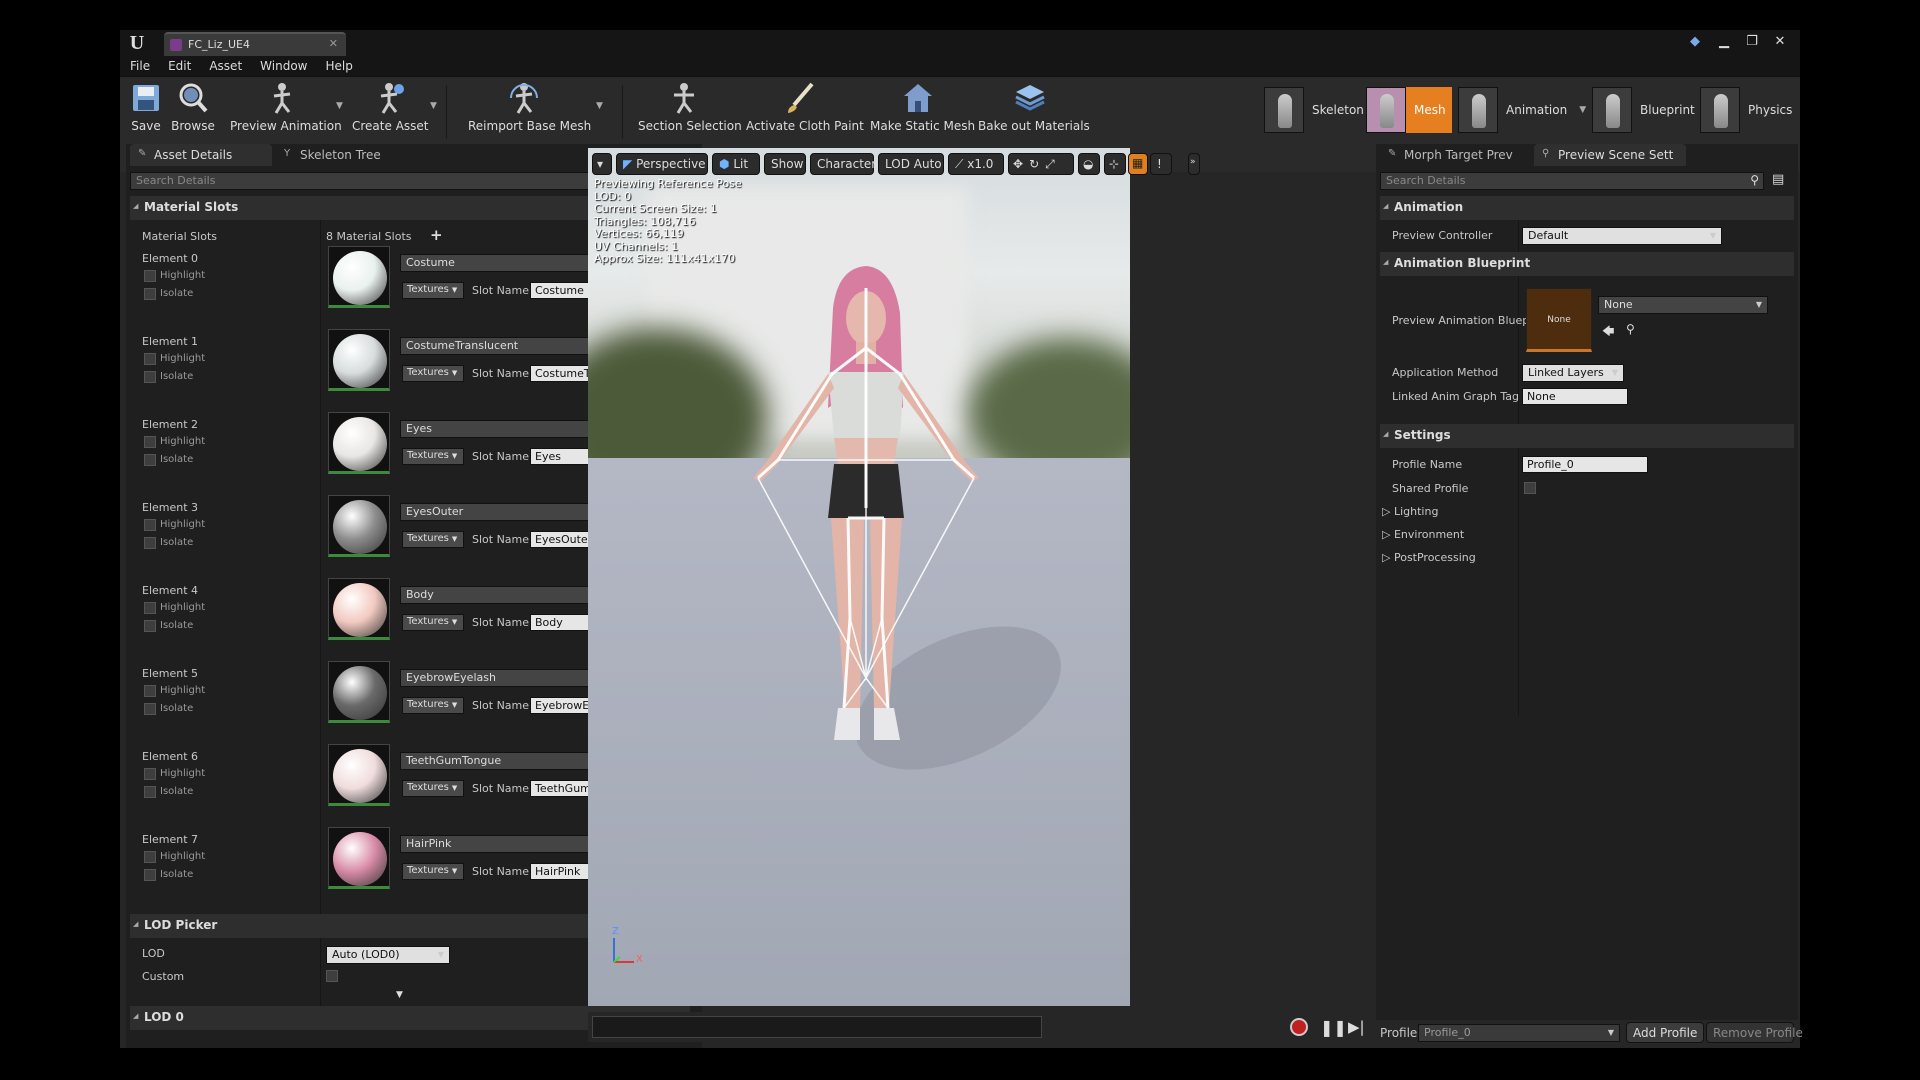  What do you see at coordinates (736, 164) in the screenshot?
I see `lit-button: ⬢ Lit` at bounding box center [736, 164].